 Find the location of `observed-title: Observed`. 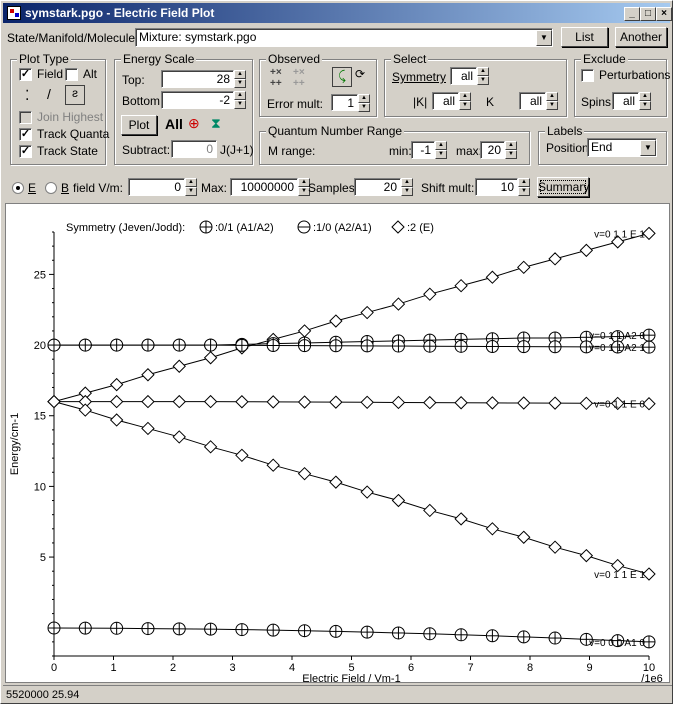

observed-title: Observed is located at coordinates (294, 59).